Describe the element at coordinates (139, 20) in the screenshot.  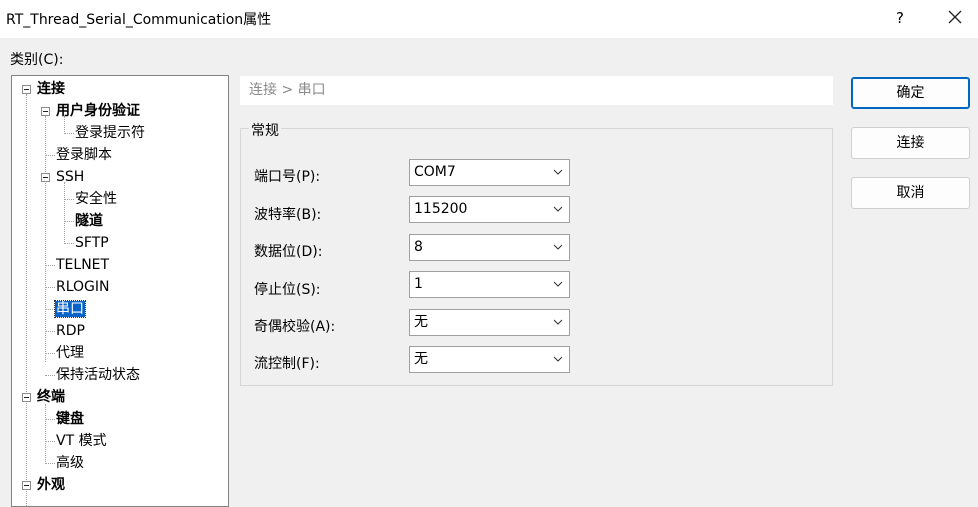
I see `window-title: RT_Thread_Serial_Communication属性` at that location.